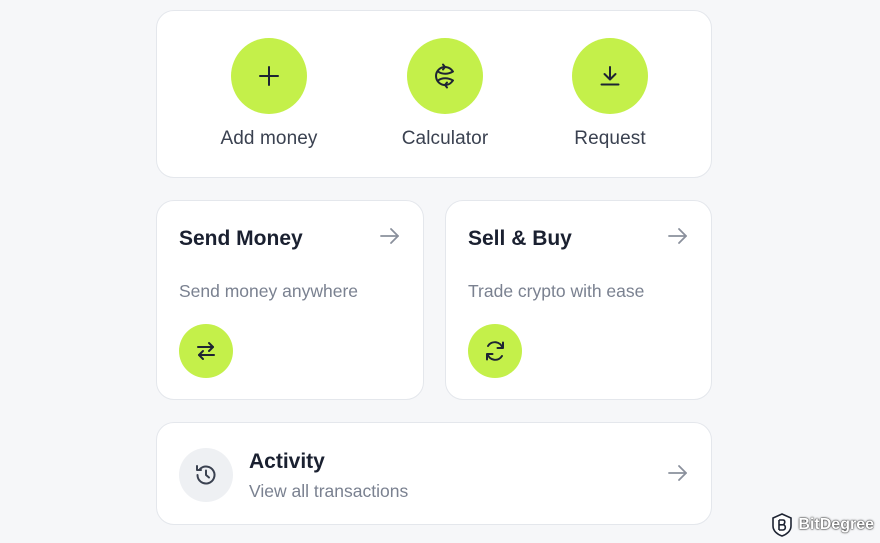 Image resolution: width=880 pixels, height=543 pixels. I want to click on send-money-card: Send Money Send money anywhere, so click(290, 300).